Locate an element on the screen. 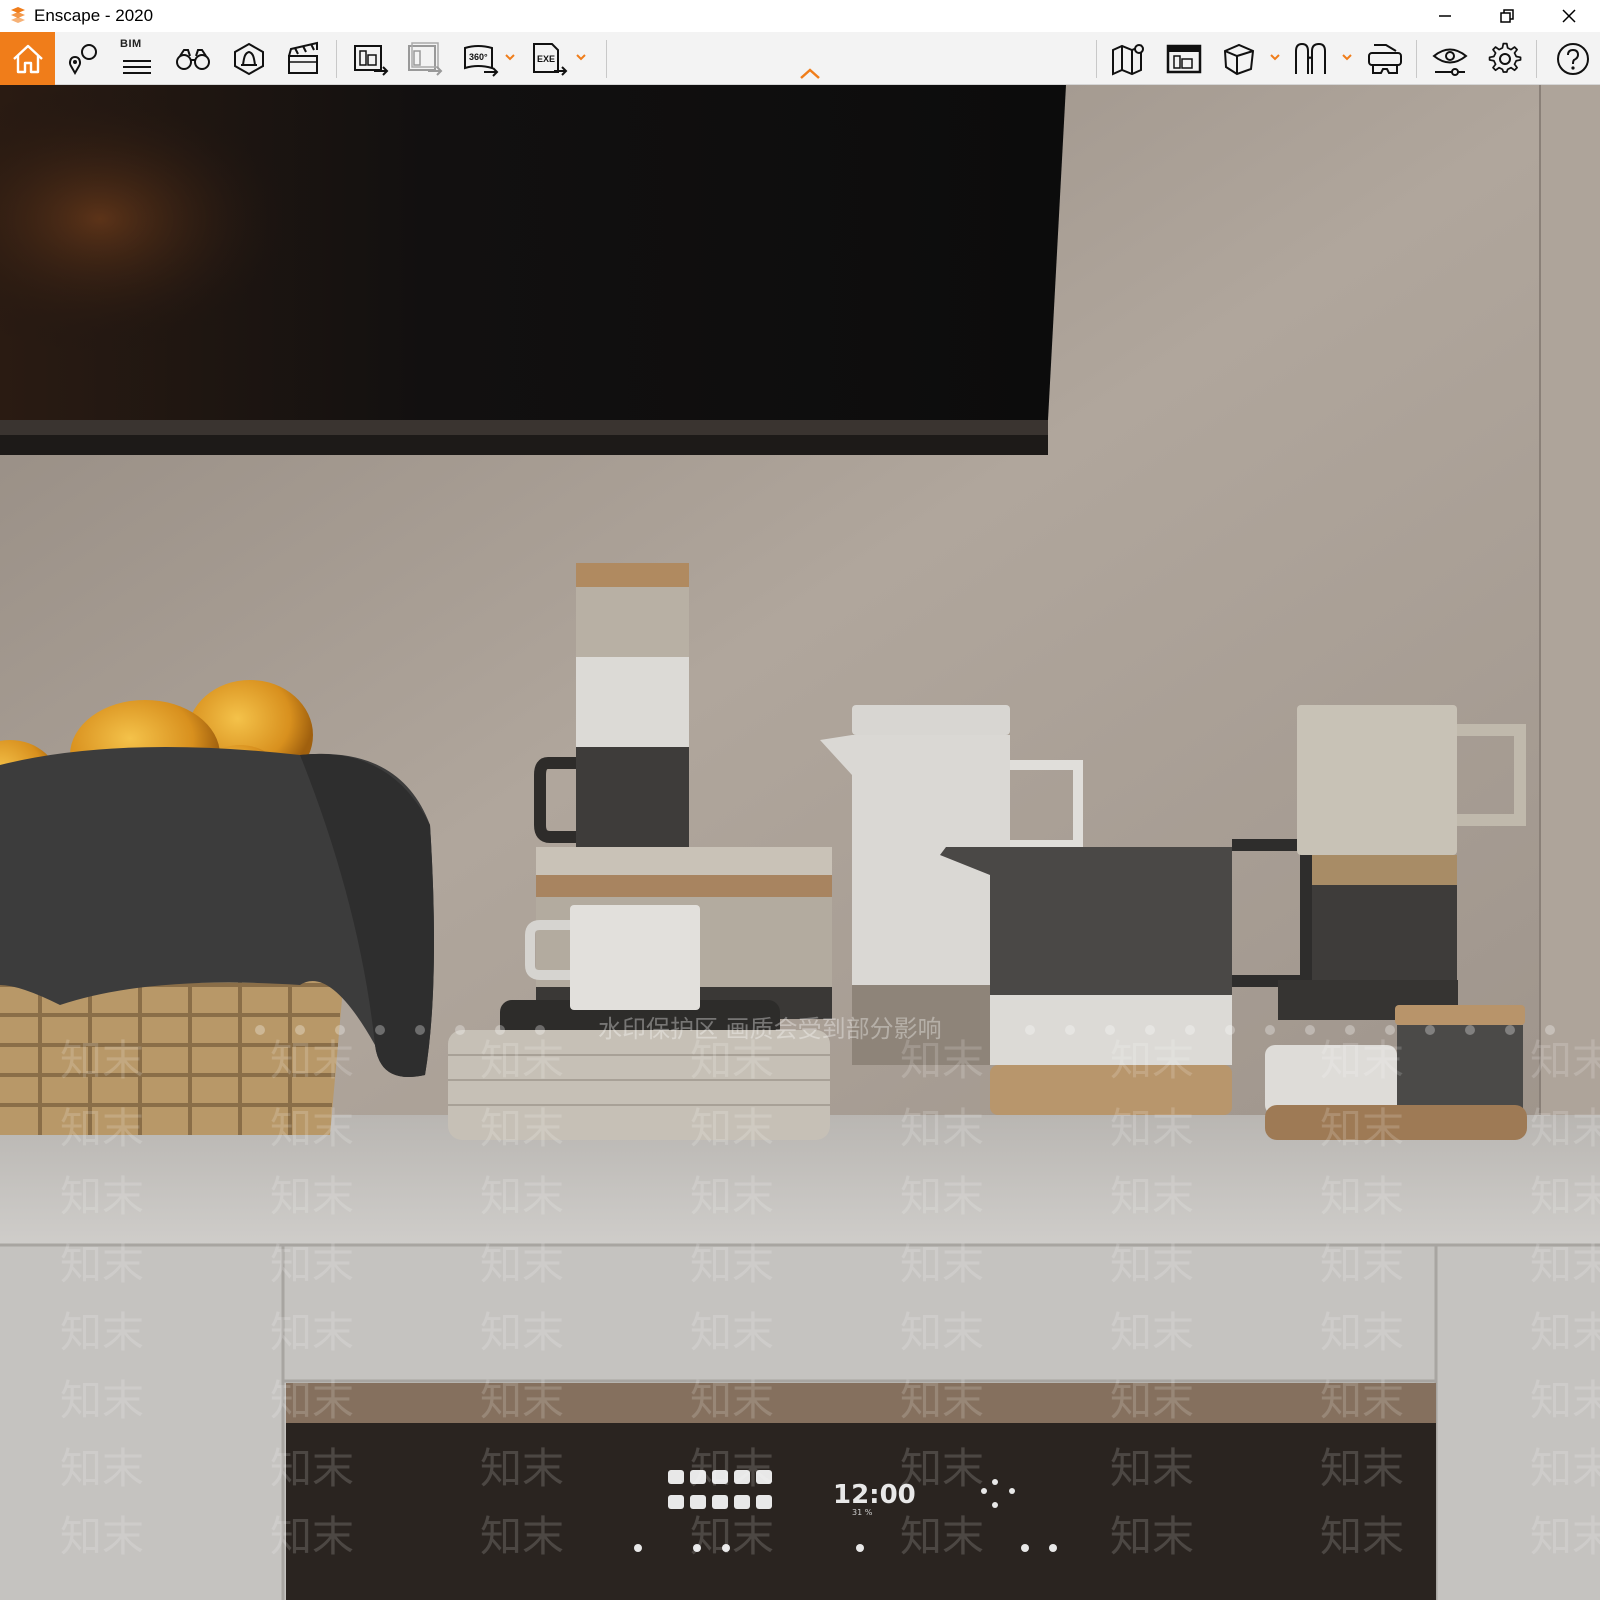 This screenshot has width=1600, height=1600. screenshot-button is located at coordinates (371, 58).